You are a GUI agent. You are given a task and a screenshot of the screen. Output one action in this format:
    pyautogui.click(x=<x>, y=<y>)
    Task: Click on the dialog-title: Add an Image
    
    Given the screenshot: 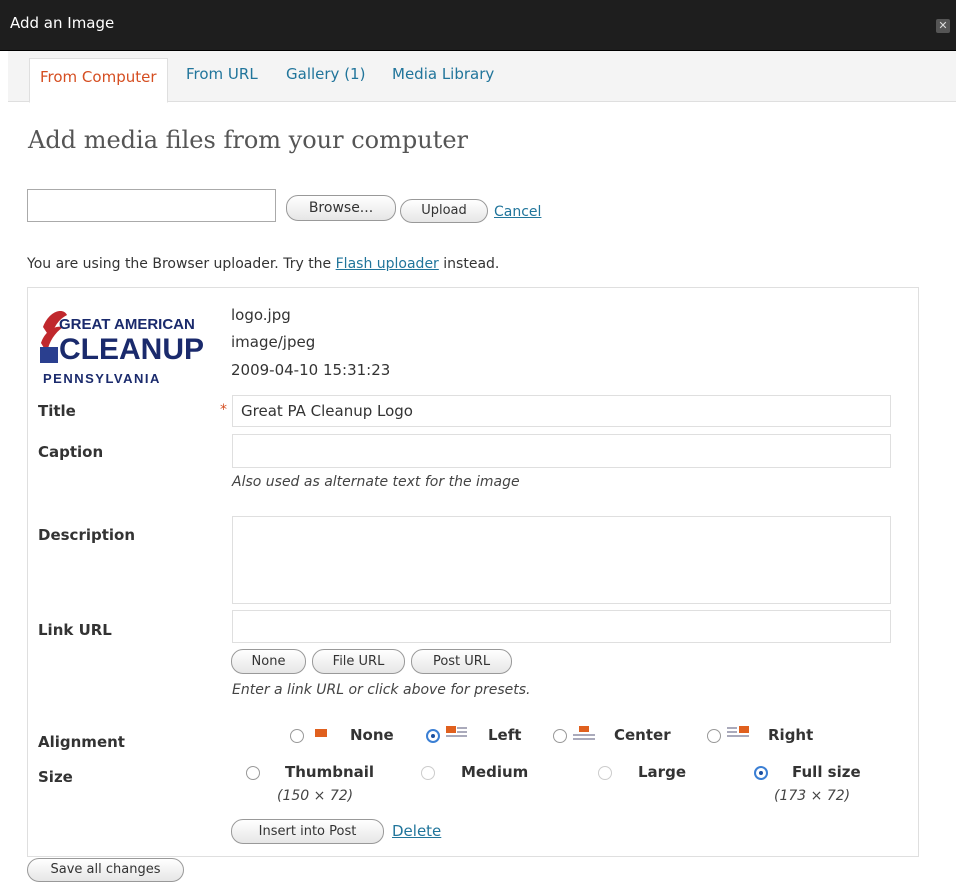 What is the action you would take?
    pyautogui.click(x=62, y=23)
    